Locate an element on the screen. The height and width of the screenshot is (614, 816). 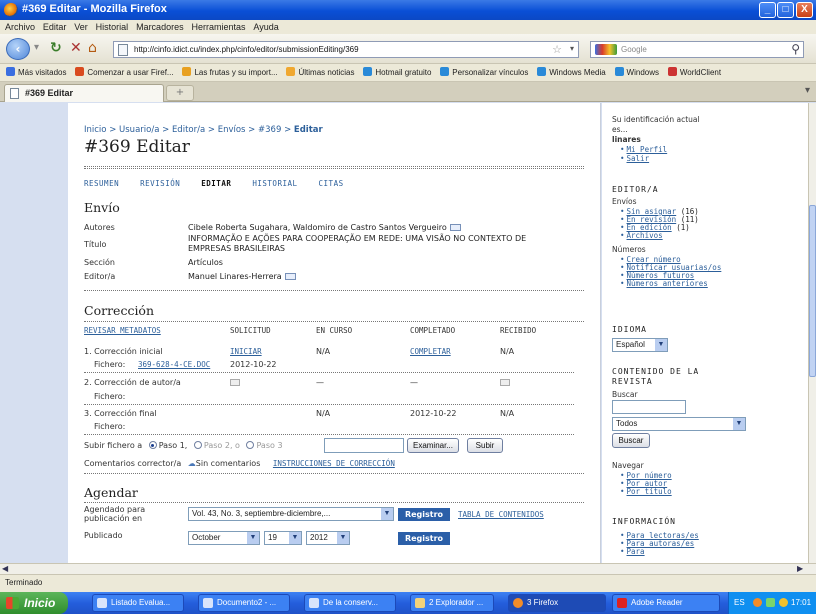
paso3-radio is located at coordinates (250, 445).